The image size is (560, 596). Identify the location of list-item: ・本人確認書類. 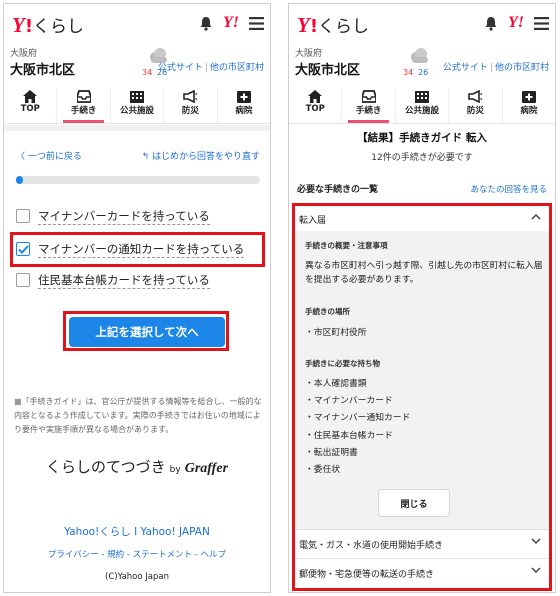
(336, 384).